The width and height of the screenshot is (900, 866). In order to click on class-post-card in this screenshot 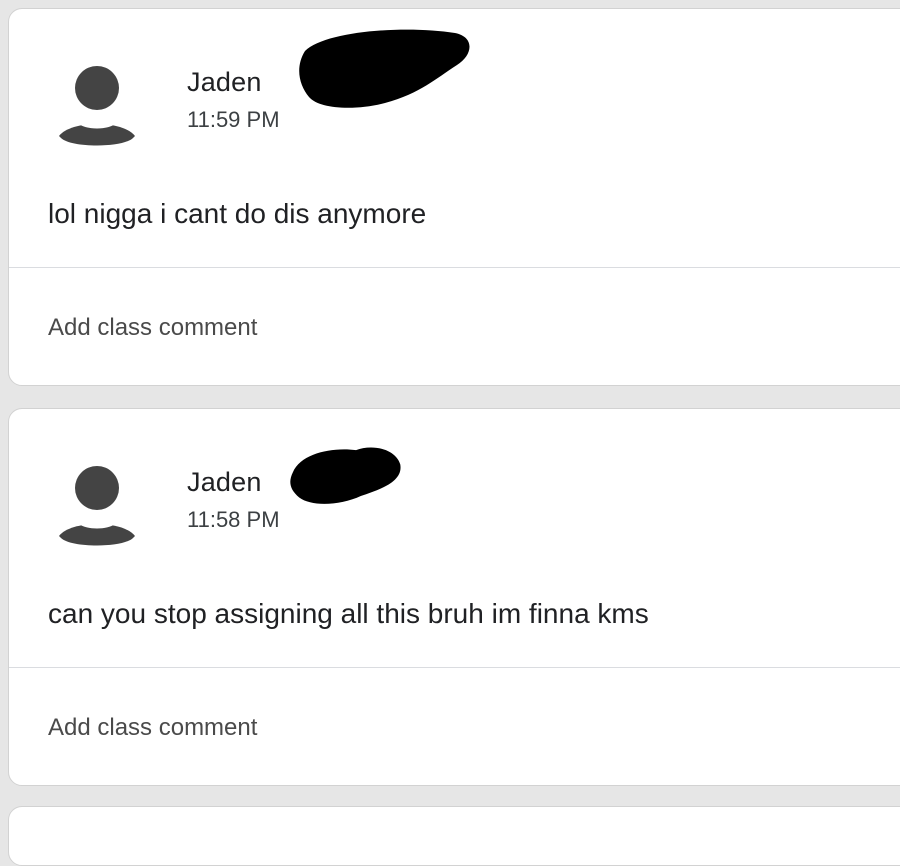, I will do `click(454, 836)`.